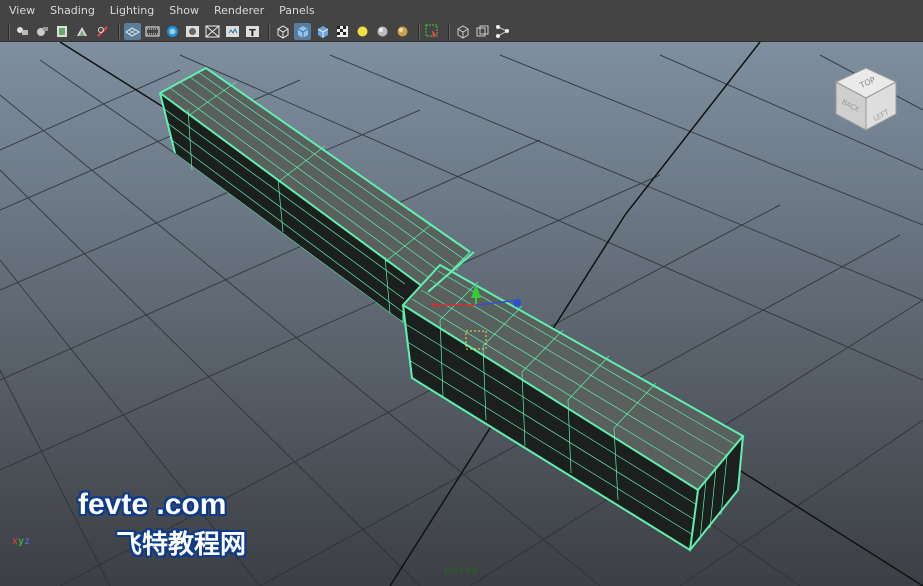 The width and height of the screenshot is (923, 586). I want to click on smooth-shade-icon, so click(302, 31).